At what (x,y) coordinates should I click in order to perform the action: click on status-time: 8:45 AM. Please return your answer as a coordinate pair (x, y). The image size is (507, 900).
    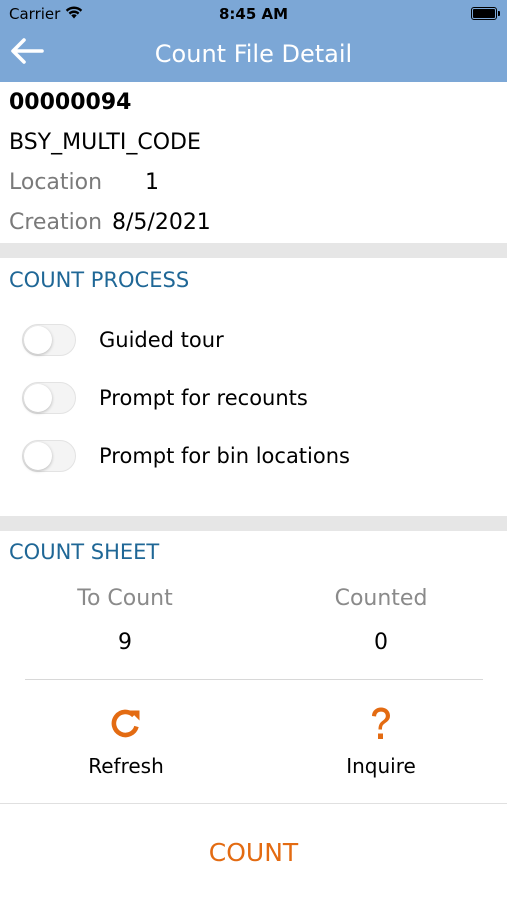
    Looking at the image, I should click on (253, 14).